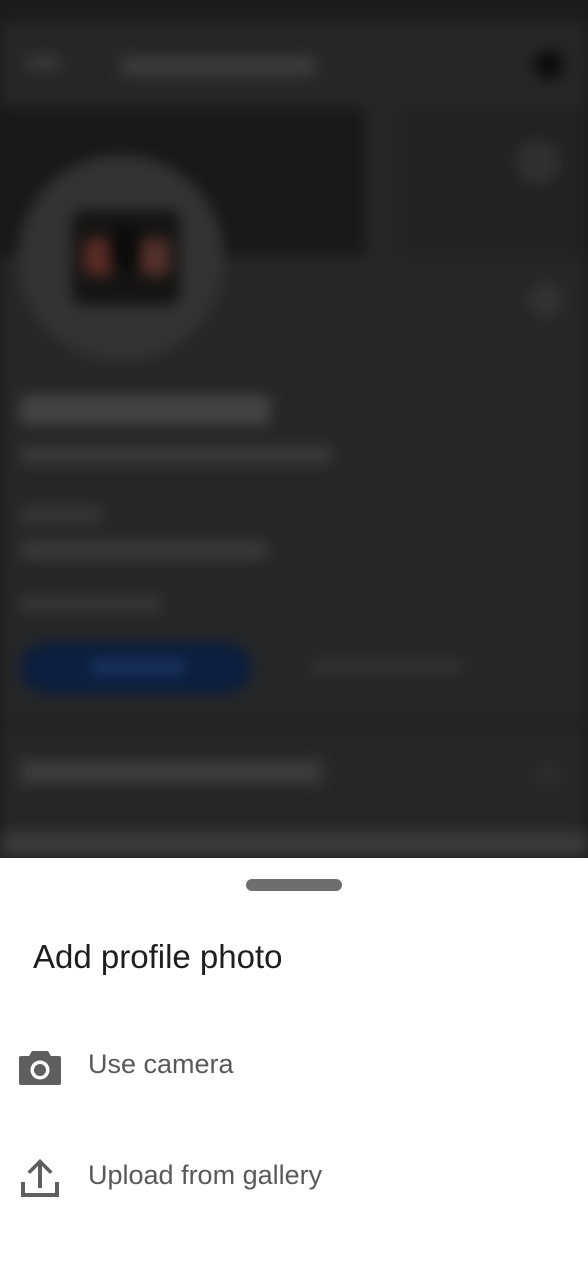 This screenshot has width=588, height=1280. Describe the element at coordinates (218, 66) in the screenshot. I see `topbar-title` at that location.